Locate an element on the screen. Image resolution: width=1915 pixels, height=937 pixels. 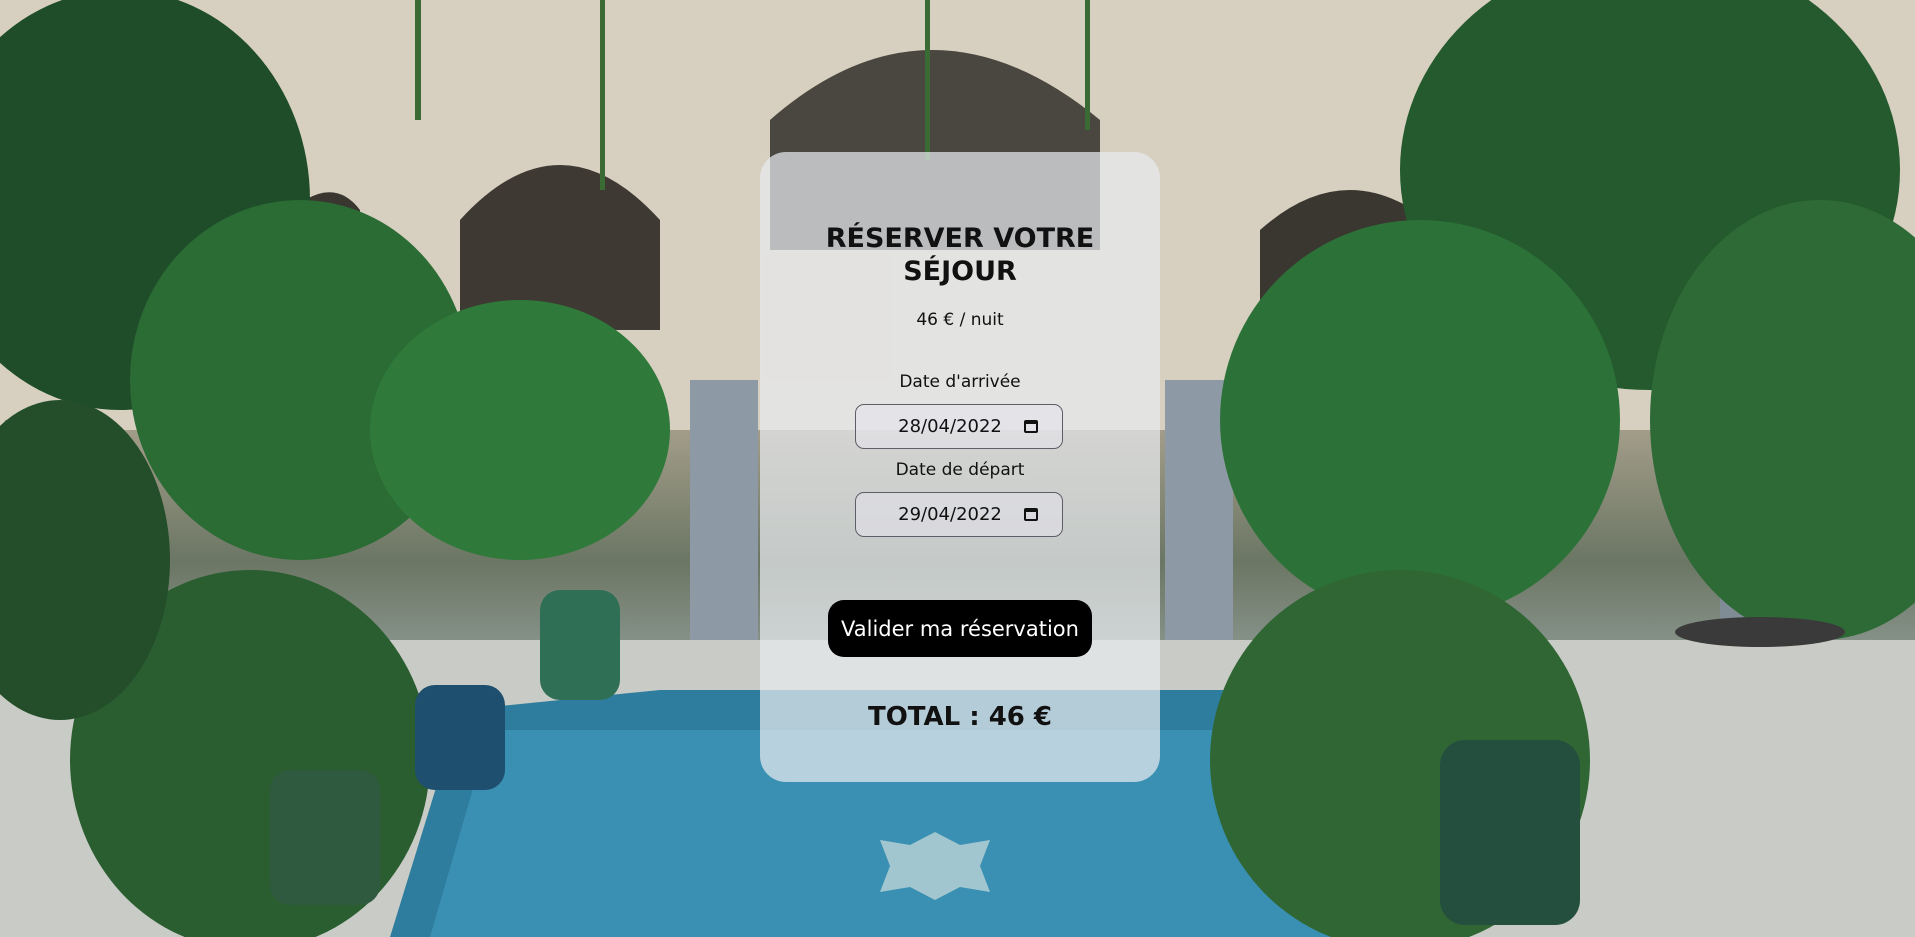
price-per-night: 46 € / nuit is located at coordinates (960, 320).